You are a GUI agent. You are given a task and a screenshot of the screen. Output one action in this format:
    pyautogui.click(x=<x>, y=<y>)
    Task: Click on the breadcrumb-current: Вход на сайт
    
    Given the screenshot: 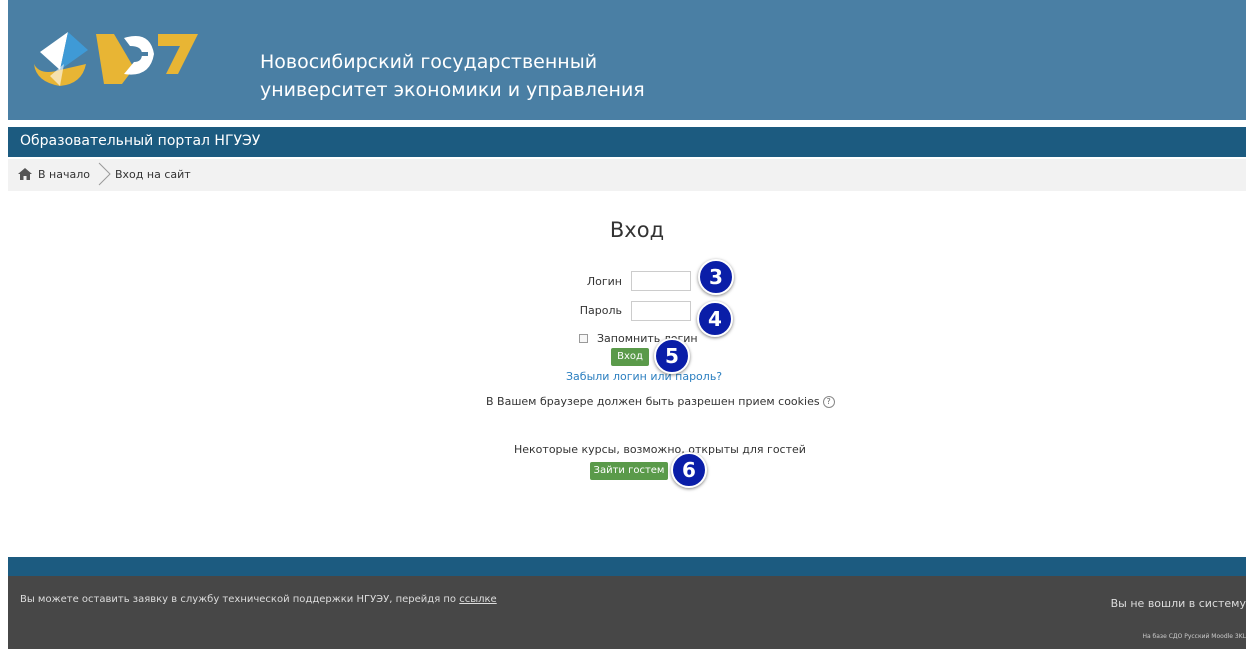 What is the action you would take?
    pyautogui.click(x=153, y=174)
    